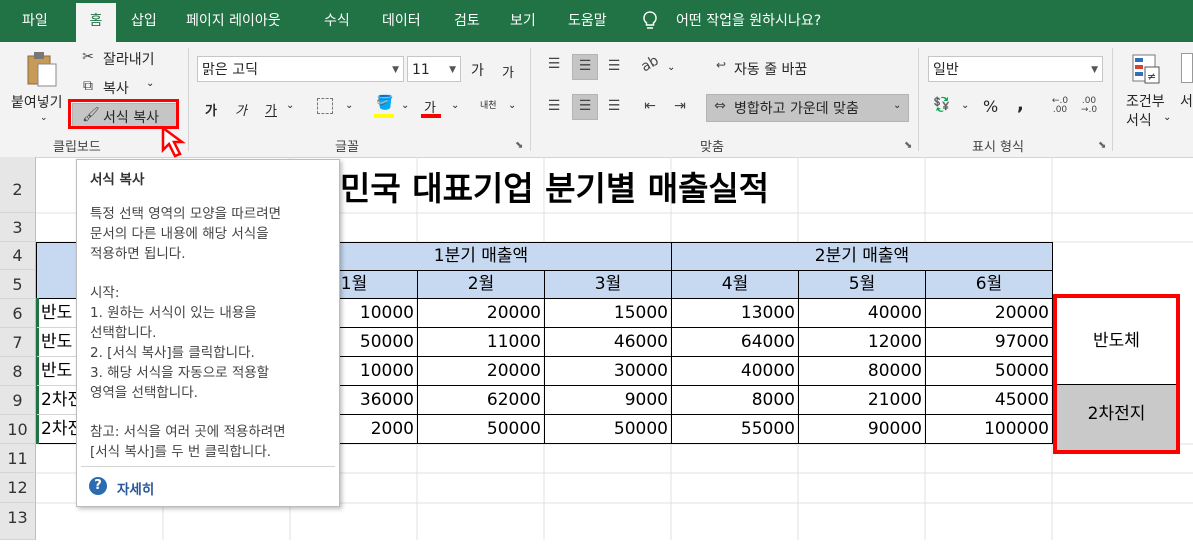 This screenshot has width=1193, height=544. What do you see at coordinates (862, 429) in the screenshot?
I see `data-cell: 90000` at bounding box center [862, 429].